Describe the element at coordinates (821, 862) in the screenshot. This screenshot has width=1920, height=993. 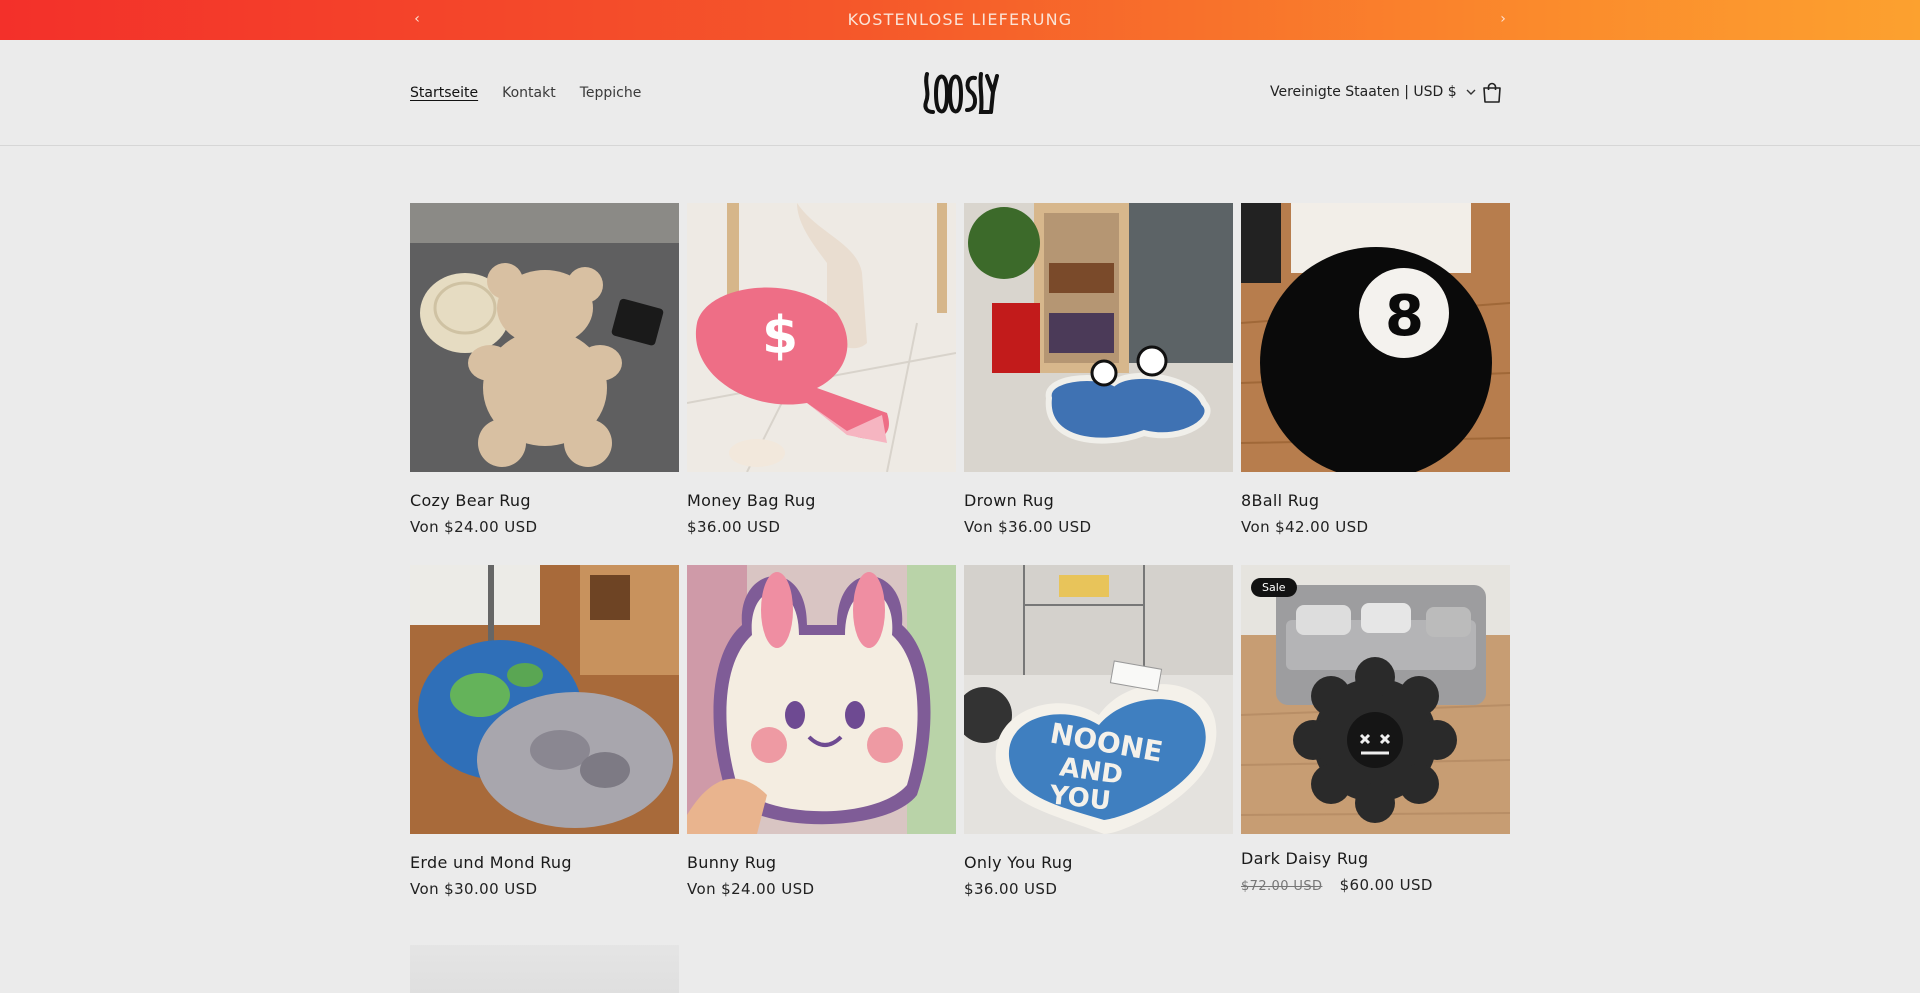
I see `product-title: Bunny Rug` at that location.